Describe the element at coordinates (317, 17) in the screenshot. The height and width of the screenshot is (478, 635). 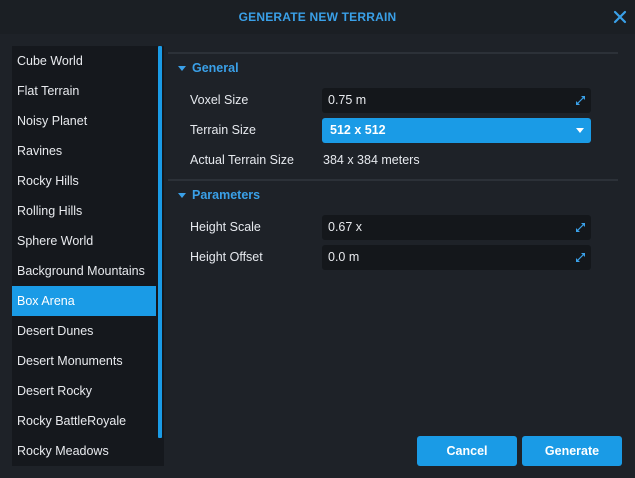
I see `dialog-title: GENERATE NEW TERRAIN` at that location.